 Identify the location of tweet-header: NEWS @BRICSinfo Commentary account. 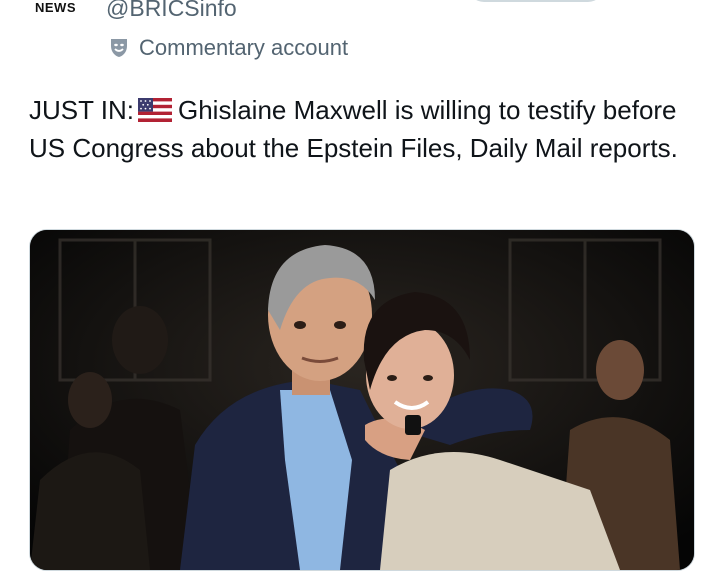
(360, 40).